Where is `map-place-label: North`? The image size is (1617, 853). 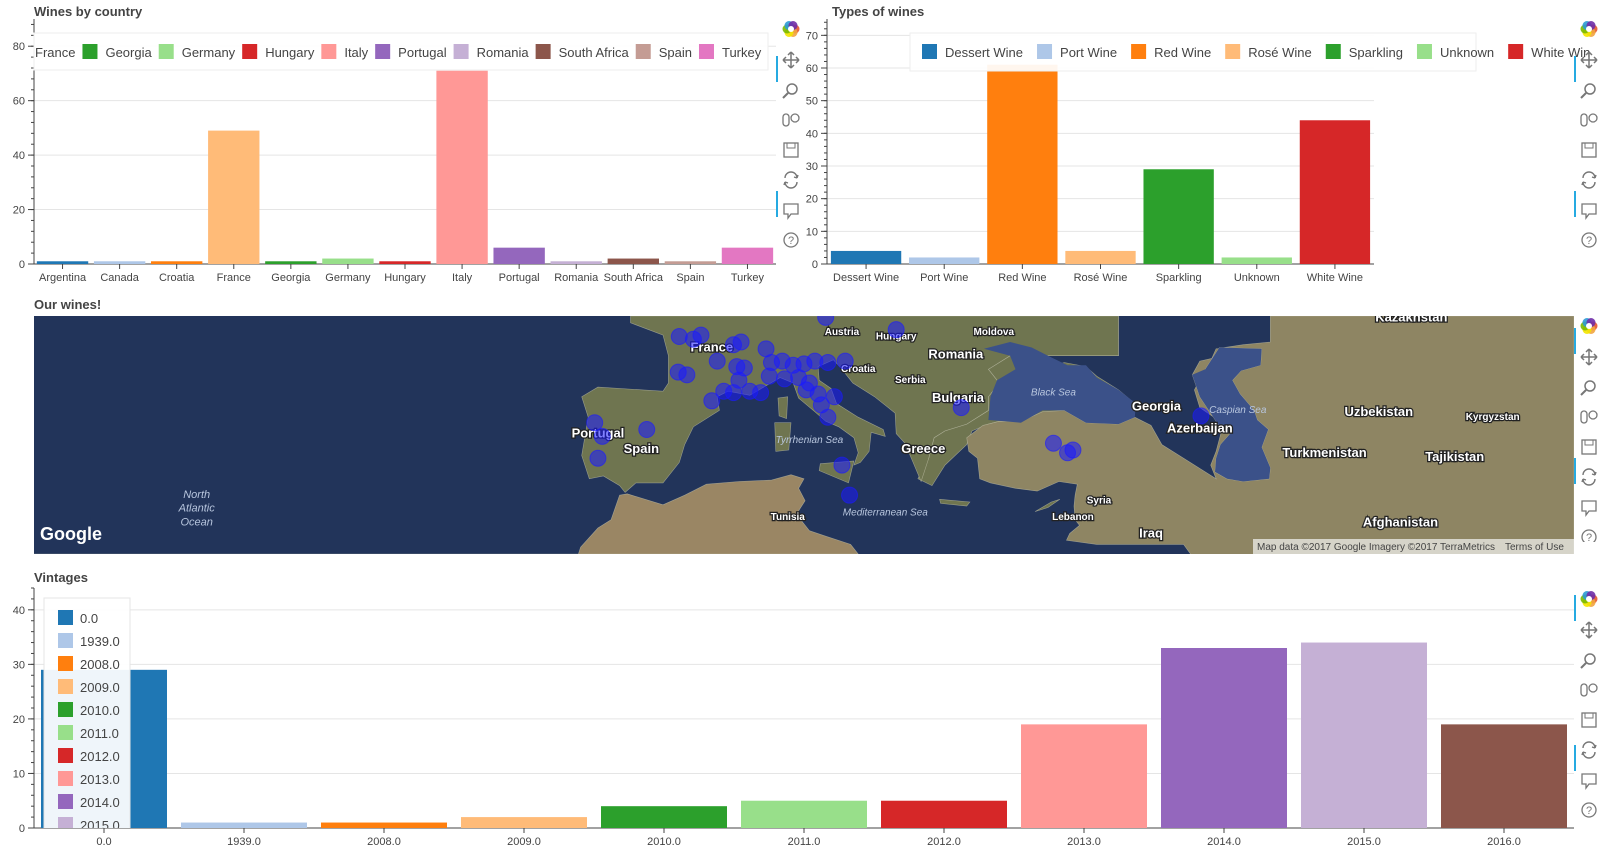 map-place-label: North is located at coordinates (196, 495).